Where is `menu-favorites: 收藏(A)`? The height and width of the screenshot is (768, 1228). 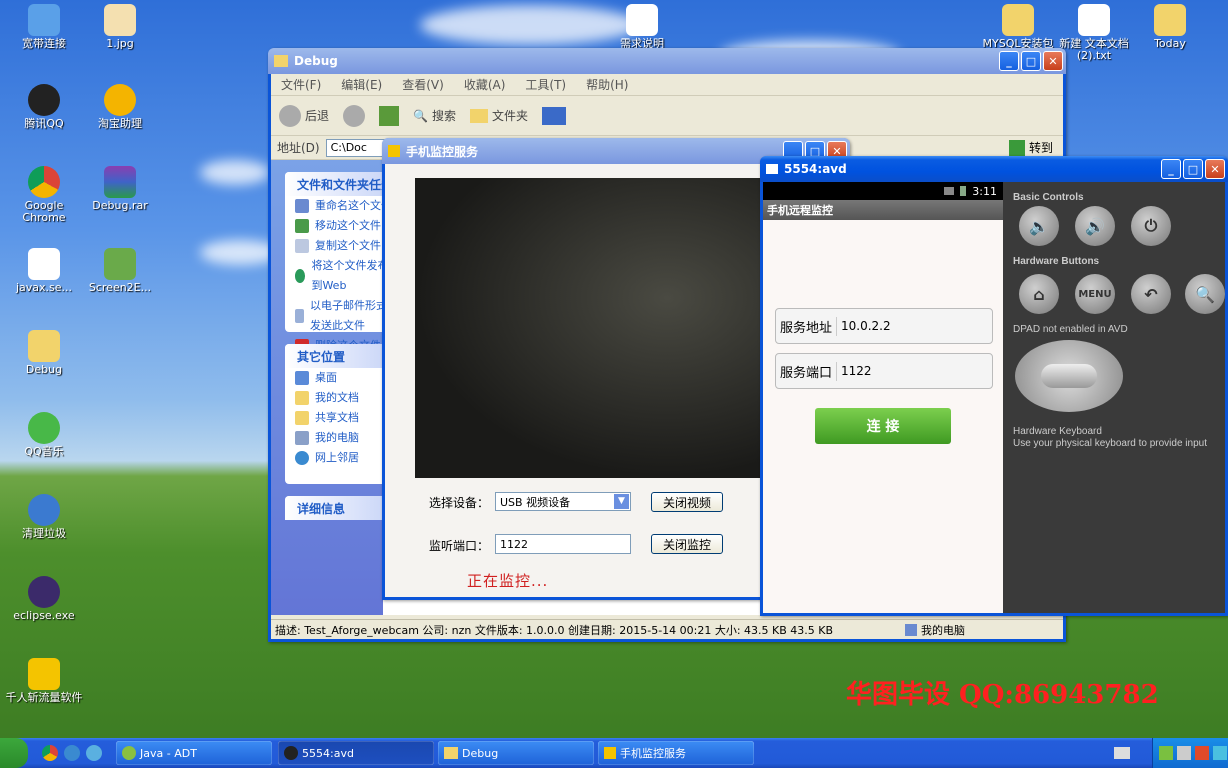 menu-favorites: 收藏(A) is located at coordinates (485, 84).